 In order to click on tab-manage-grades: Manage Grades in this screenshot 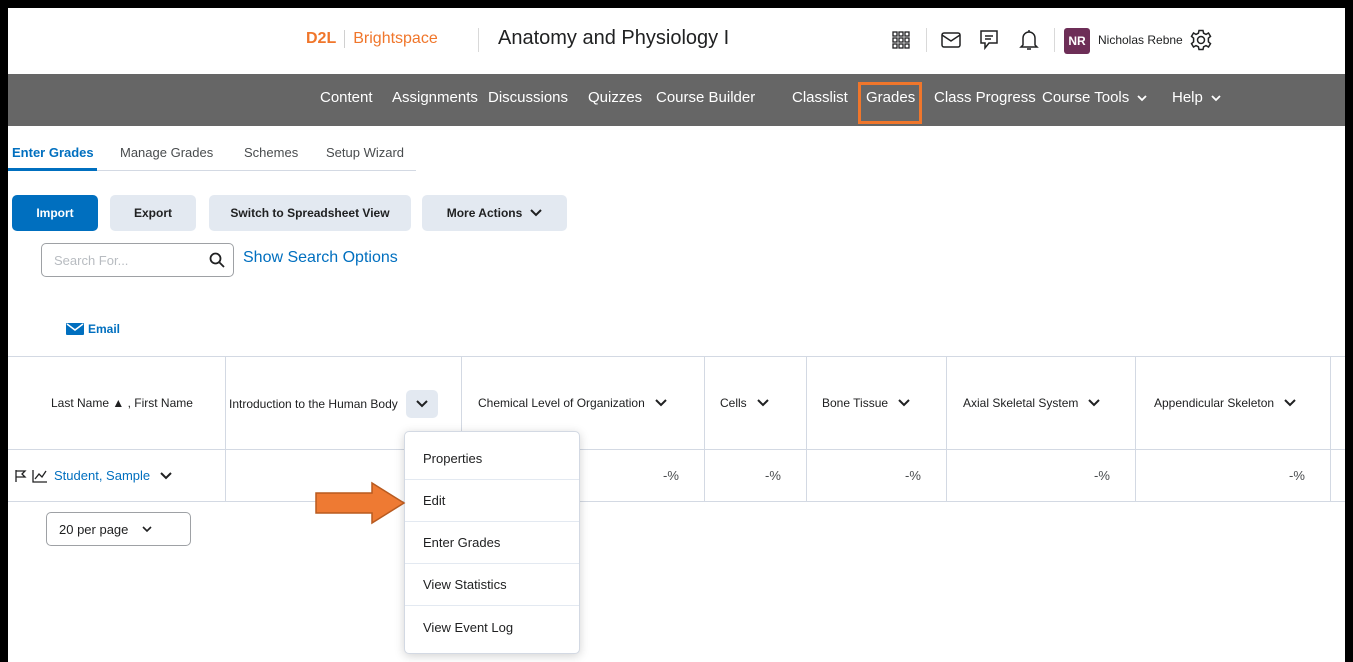, I will do `click(166, 152)`.